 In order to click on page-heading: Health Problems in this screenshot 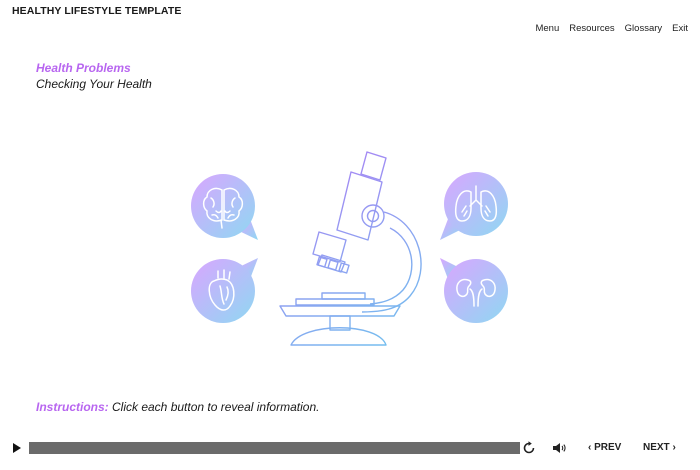, I will do `click(83, 68)`.